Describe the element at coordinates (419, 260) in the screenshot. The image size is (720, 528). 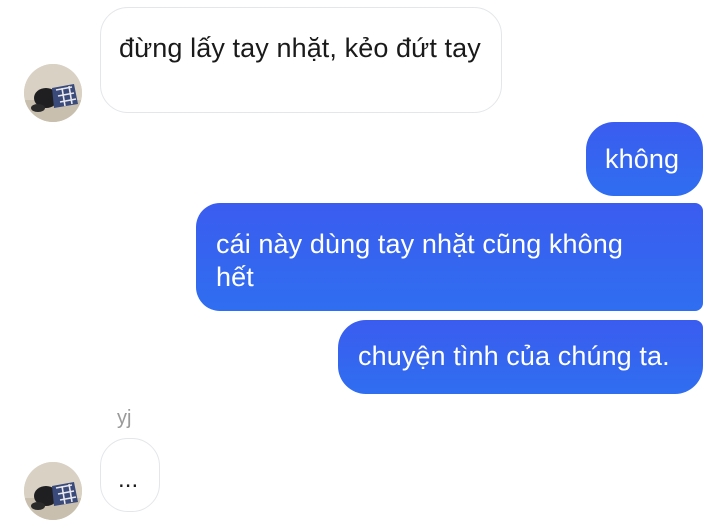
I see `message-text: cái này dùng tay nhặt cũng không hết` at that location.